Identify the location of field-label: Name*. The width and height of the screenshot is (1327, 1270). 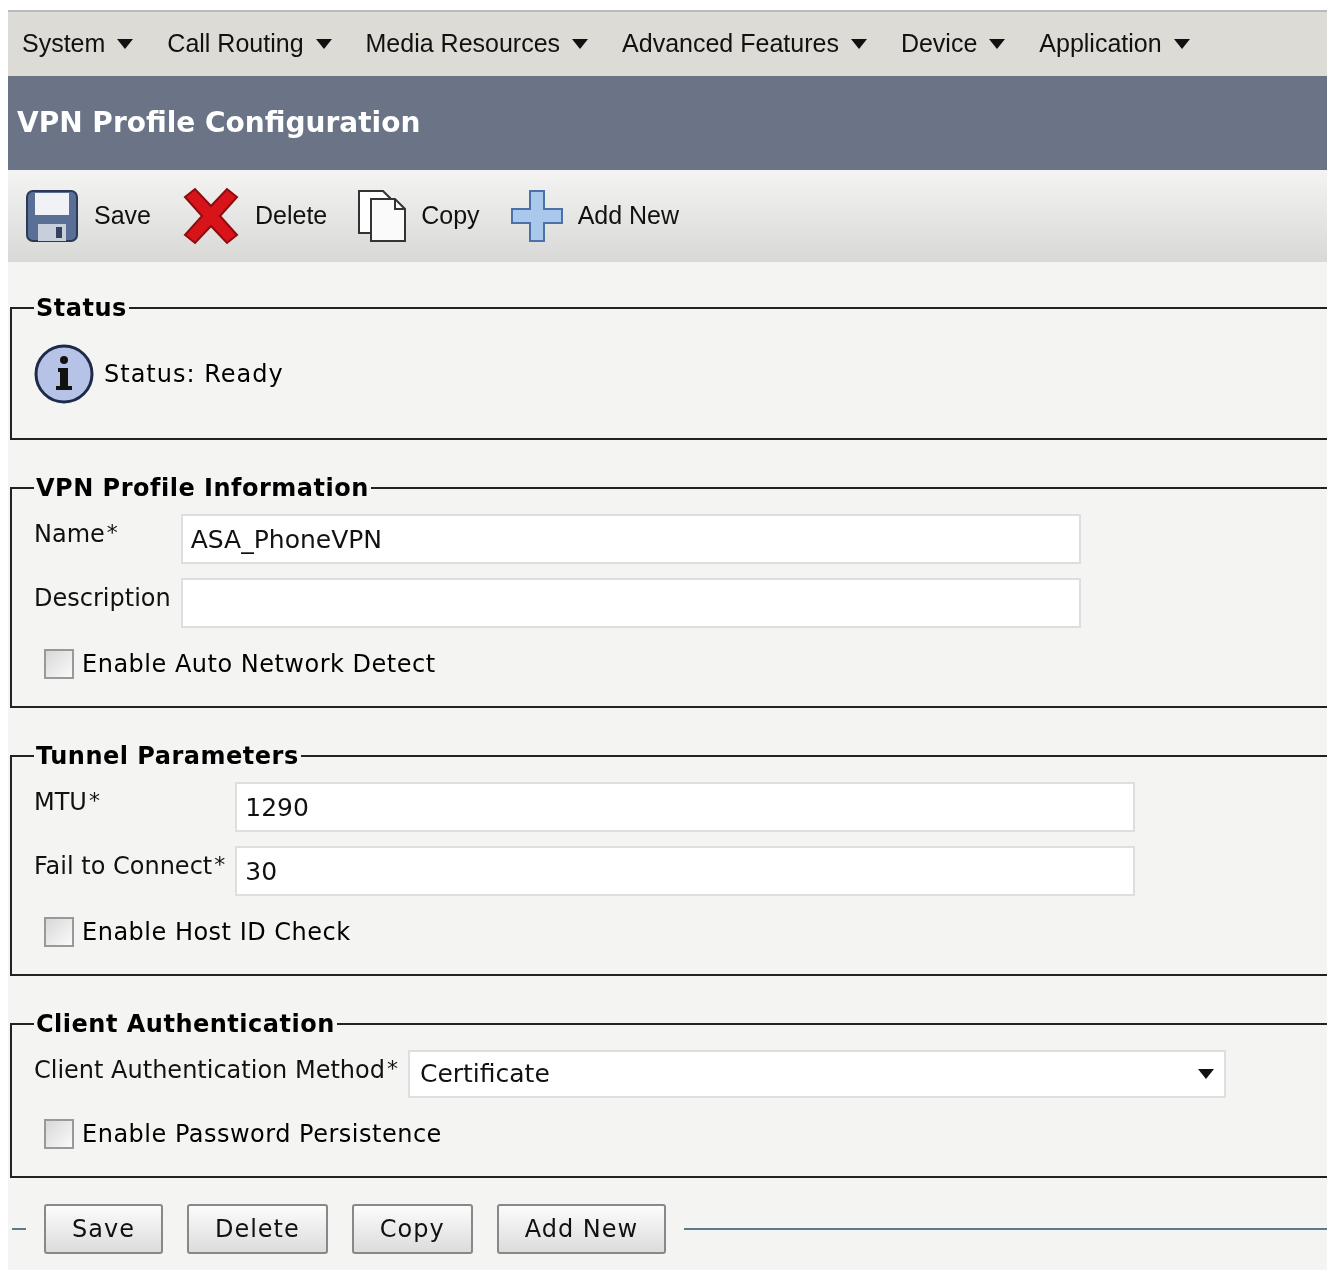
(76, 534).